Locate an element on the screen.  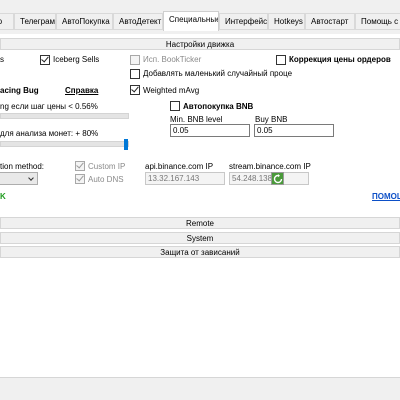
price-step-slider is located at coordinates (64, 116).